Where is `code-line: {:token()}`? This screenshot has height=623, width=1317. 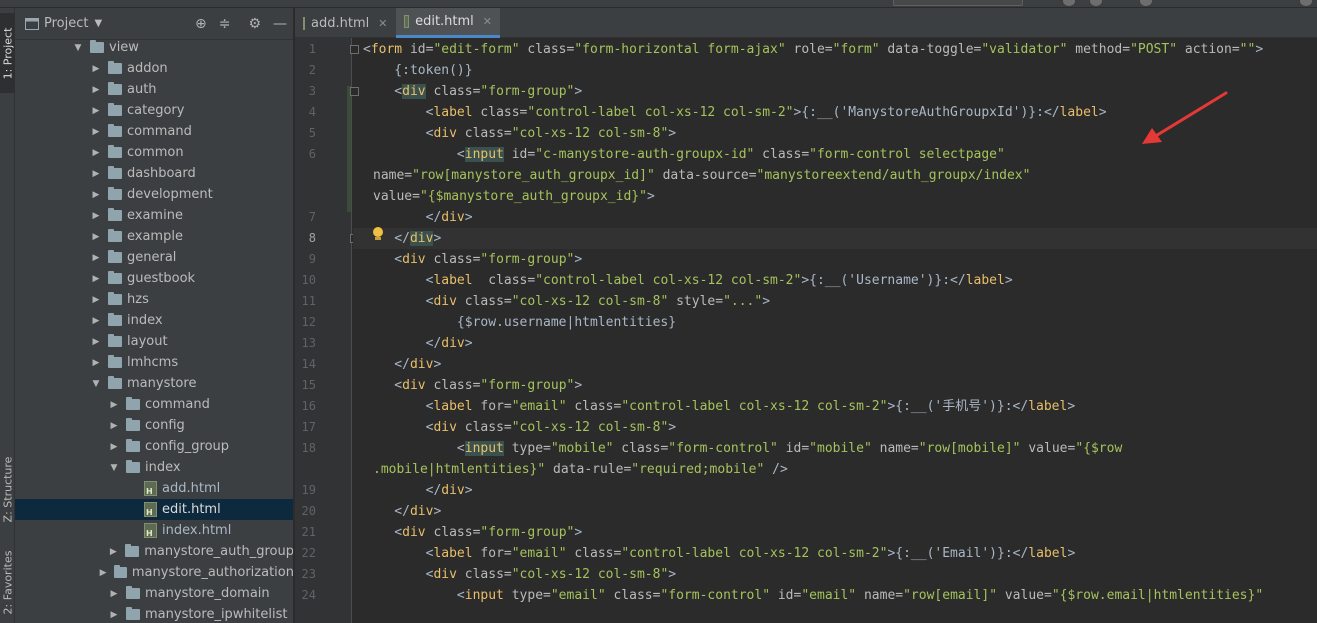
code-line: {:token()} is located at coordinates (835, 70).